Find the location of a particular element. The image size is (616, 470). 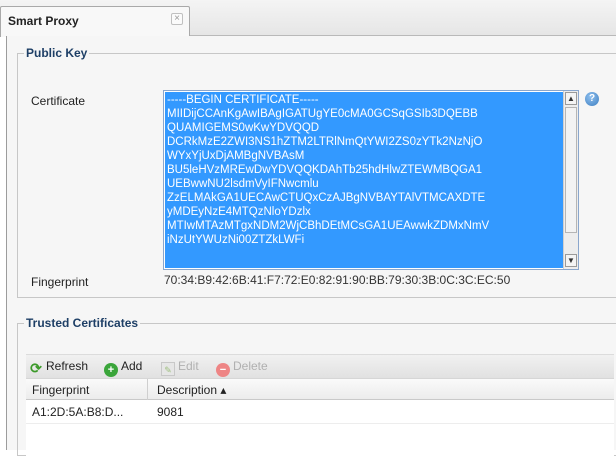

add-label: Add is located at coordinates (132, 366).